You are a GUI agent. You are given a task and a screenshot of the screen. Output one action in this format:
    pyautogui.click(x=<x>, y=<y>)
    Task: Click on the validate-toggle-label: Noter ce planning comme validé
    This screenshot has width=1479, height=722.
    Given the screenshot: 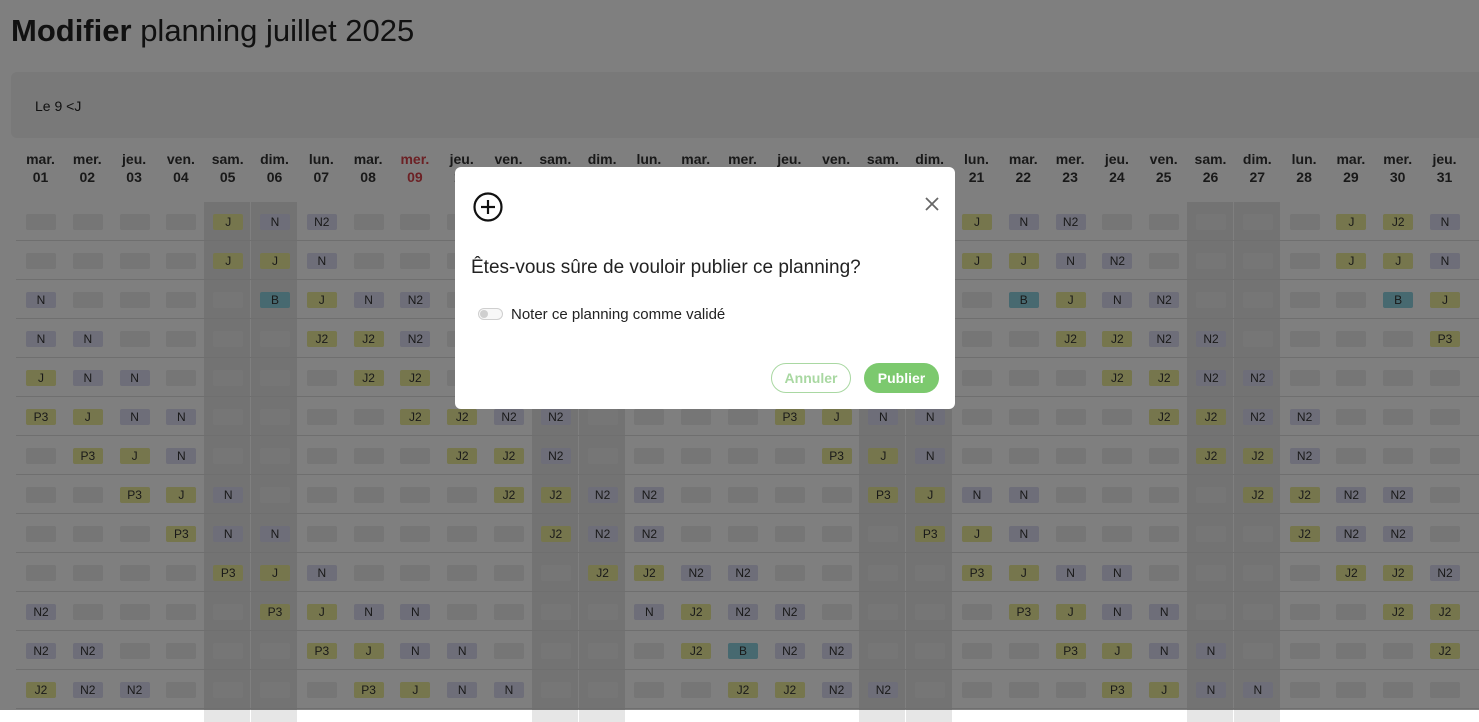 What is the action you would take?
    pyautogui.click(x=618, y=314)
    